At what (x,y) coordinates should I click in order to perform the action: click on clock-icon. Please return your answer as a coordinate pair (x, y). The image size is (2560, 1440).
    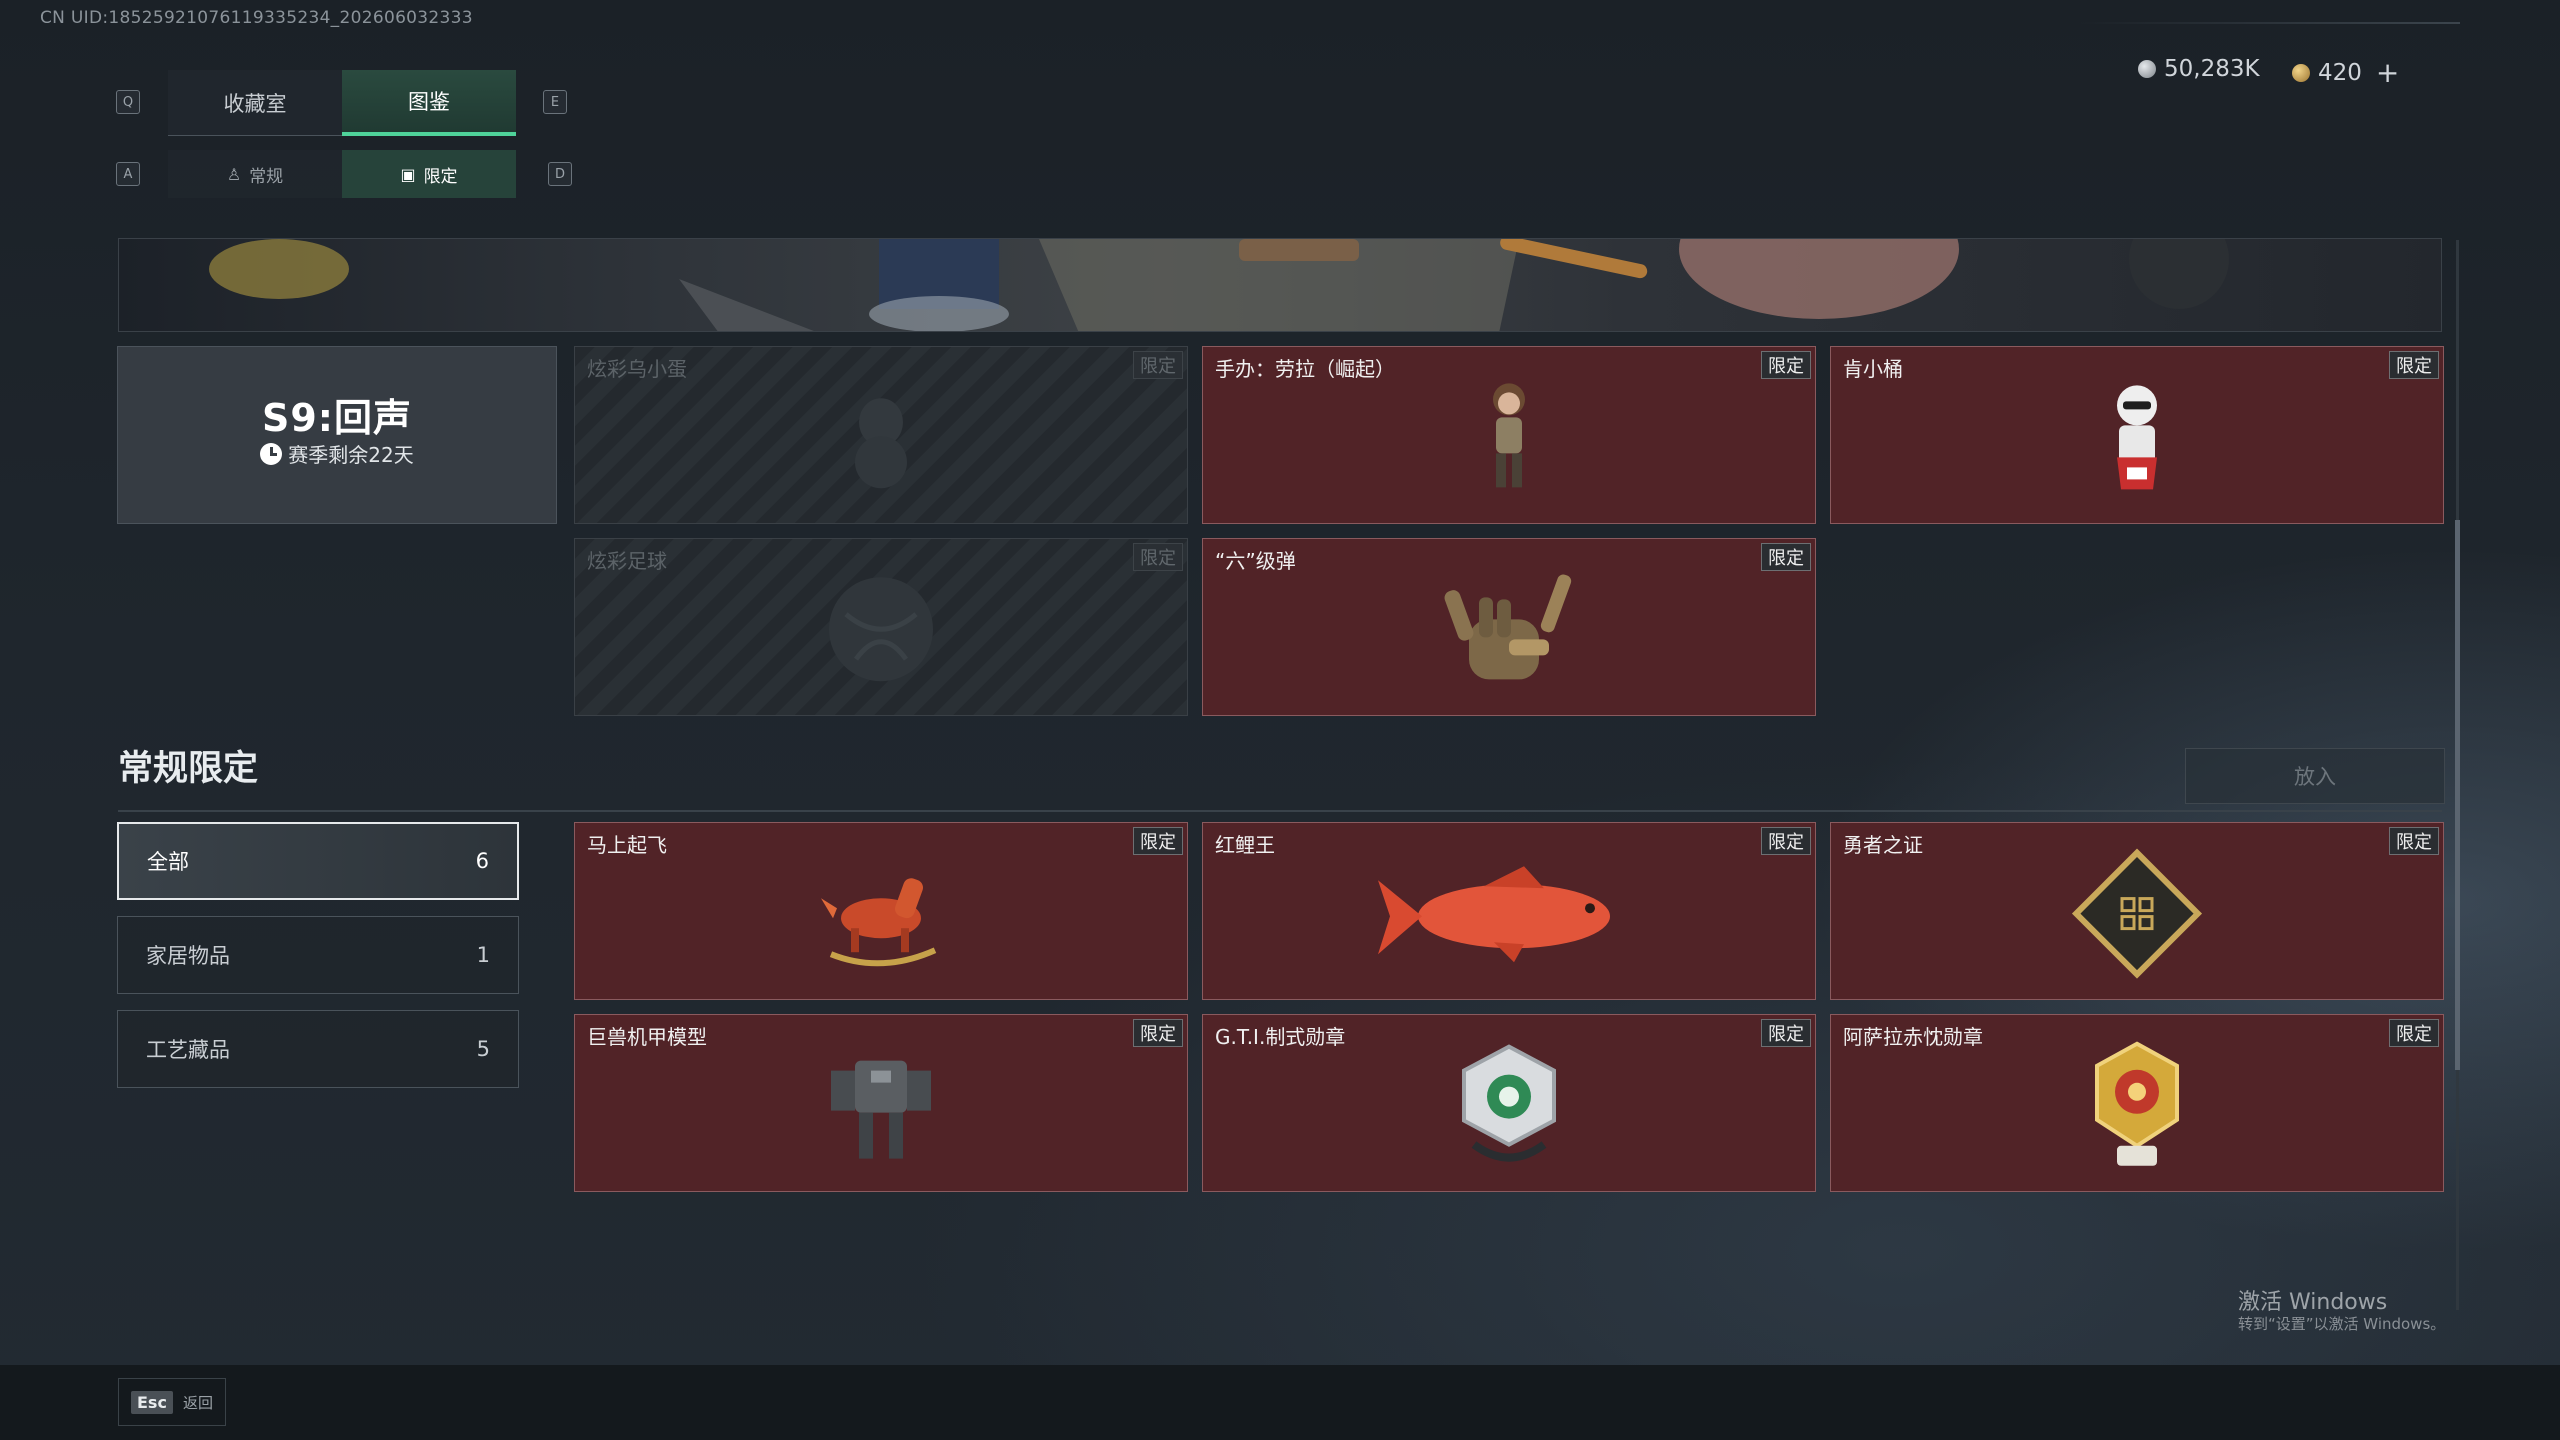
    Looking at the image, I should click on (271, 453).